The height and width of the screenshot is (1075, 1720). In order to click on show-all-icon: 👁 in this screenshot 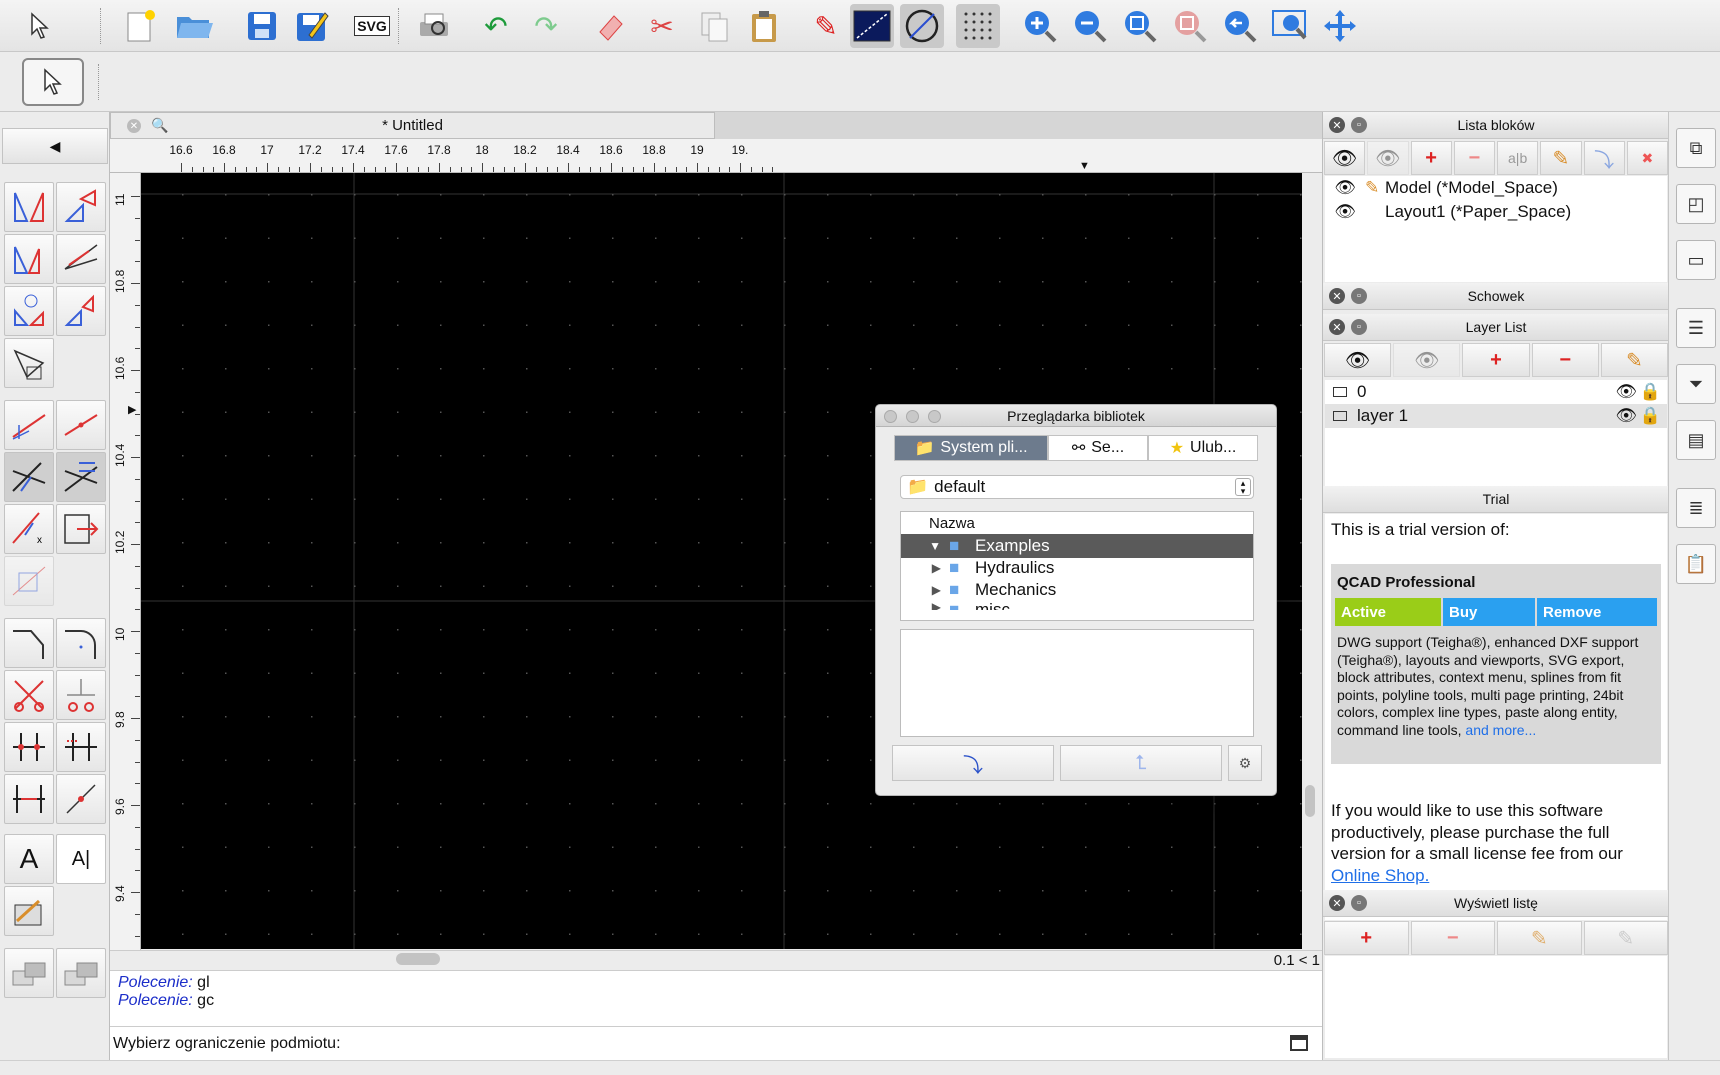, I will do `click(1345, 158)`.